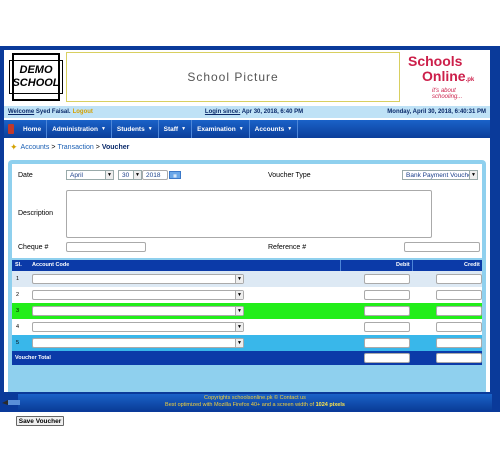  What do you see at coordinates (470, 80) in the screenshot?
I see `brand-suffix: .pk` at bounding box center [470, 80].